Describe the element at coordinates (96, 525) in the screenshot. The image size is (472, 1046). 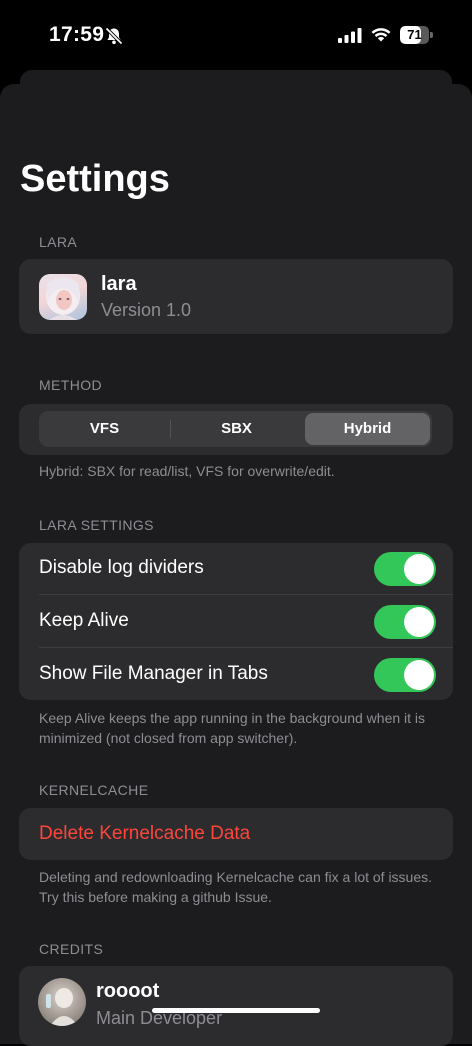
I see `section-header-lara-settings: LARA SETTINGS` at that location.